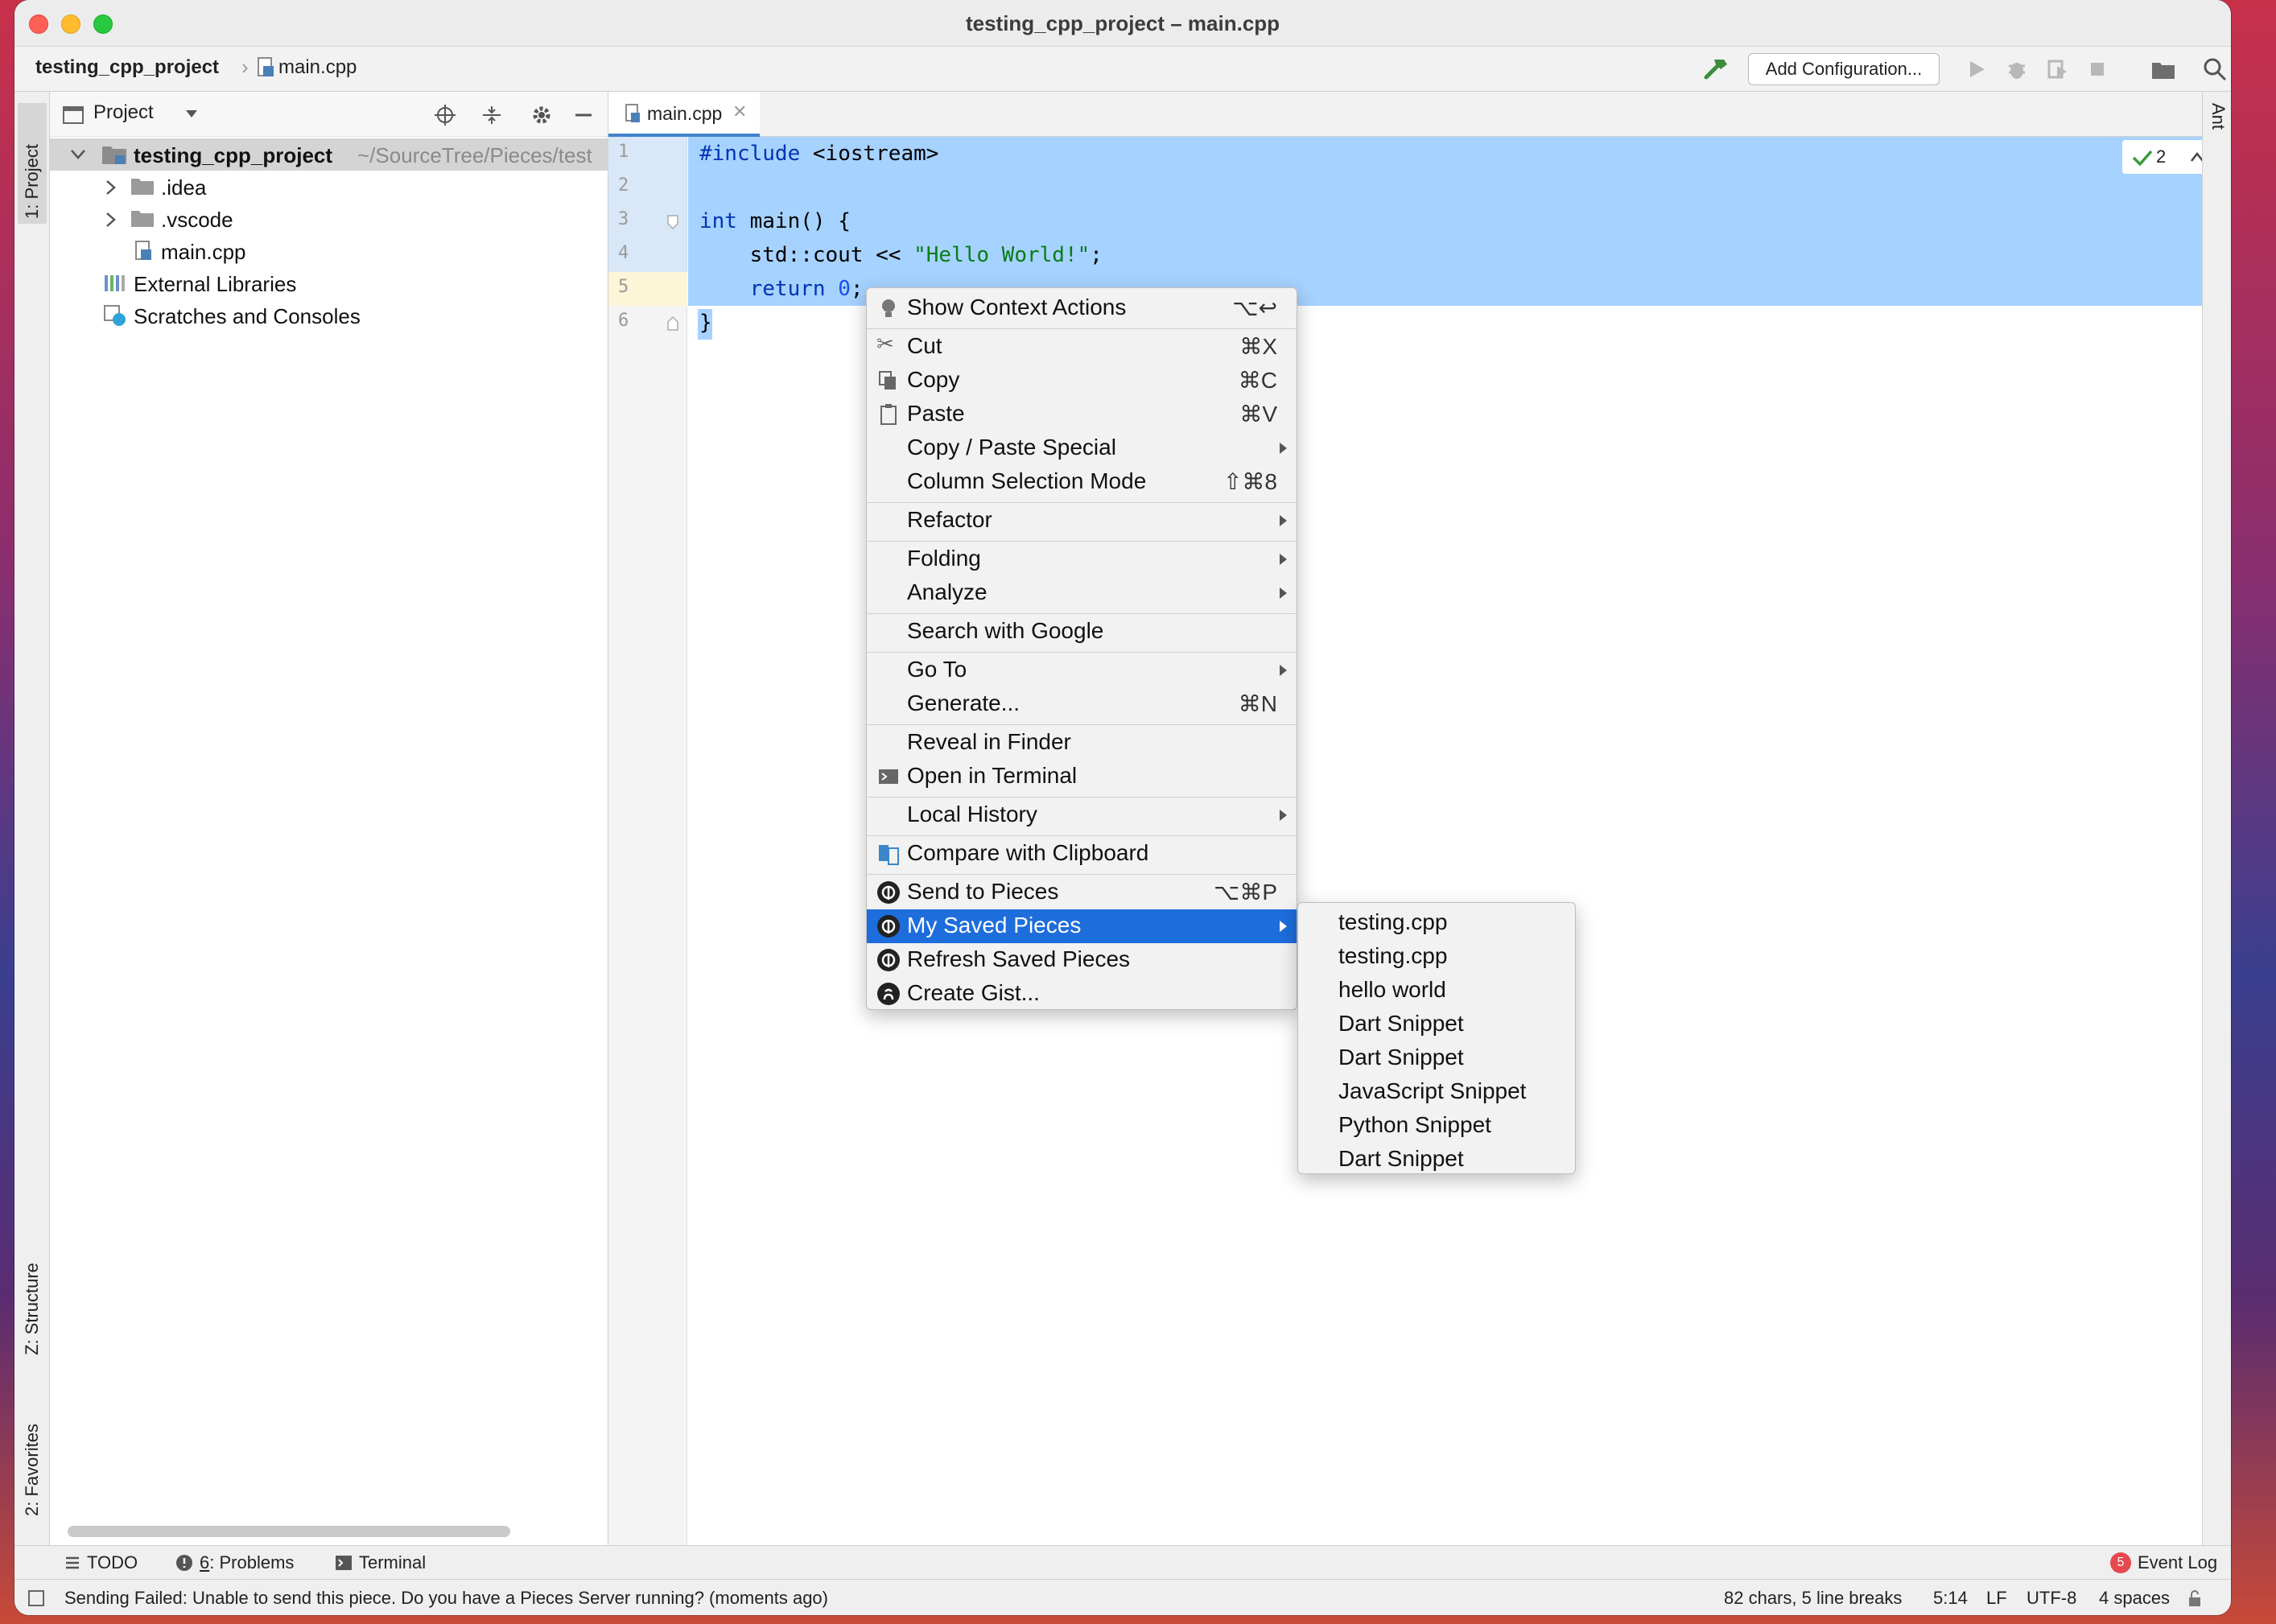  I want to click on breadcrumb-project: testing_cpp_project, so click(127, 67).